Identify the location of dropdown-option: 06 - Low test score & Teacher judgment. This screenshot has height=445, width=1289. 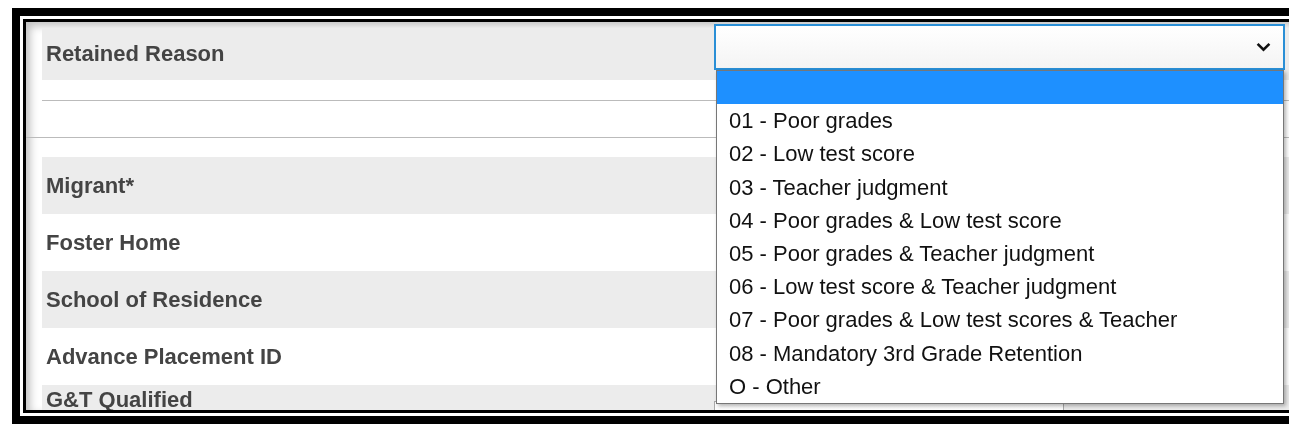
(1000, 287).